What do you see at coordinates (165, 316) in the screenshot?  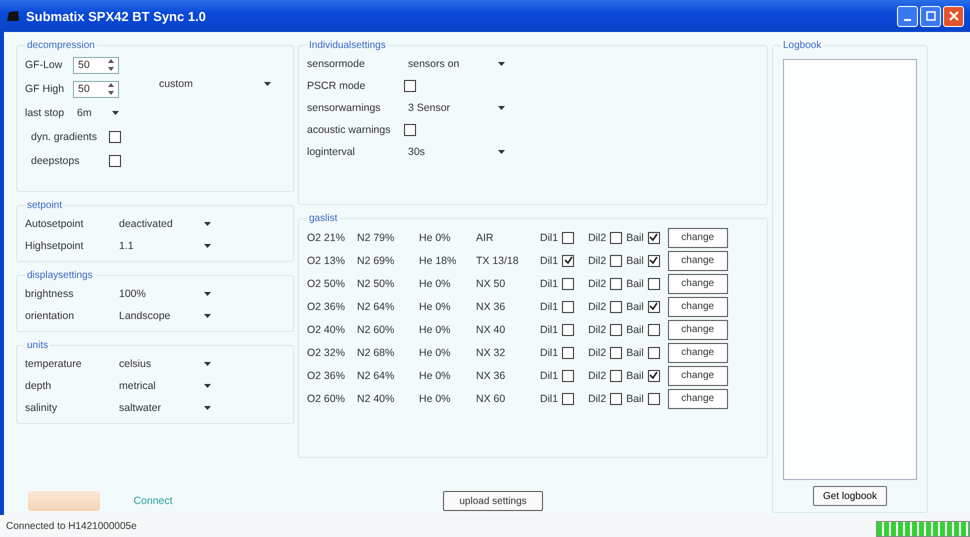 I see `dropdown: Landscope` at bounding box center [165, 316].